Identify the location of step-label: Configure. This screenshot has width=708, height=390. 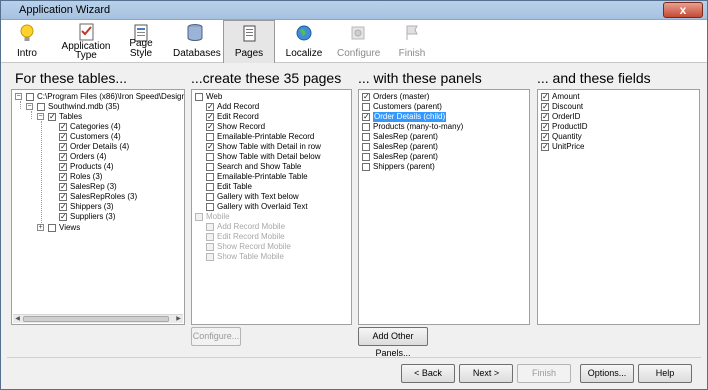
(359, 53).